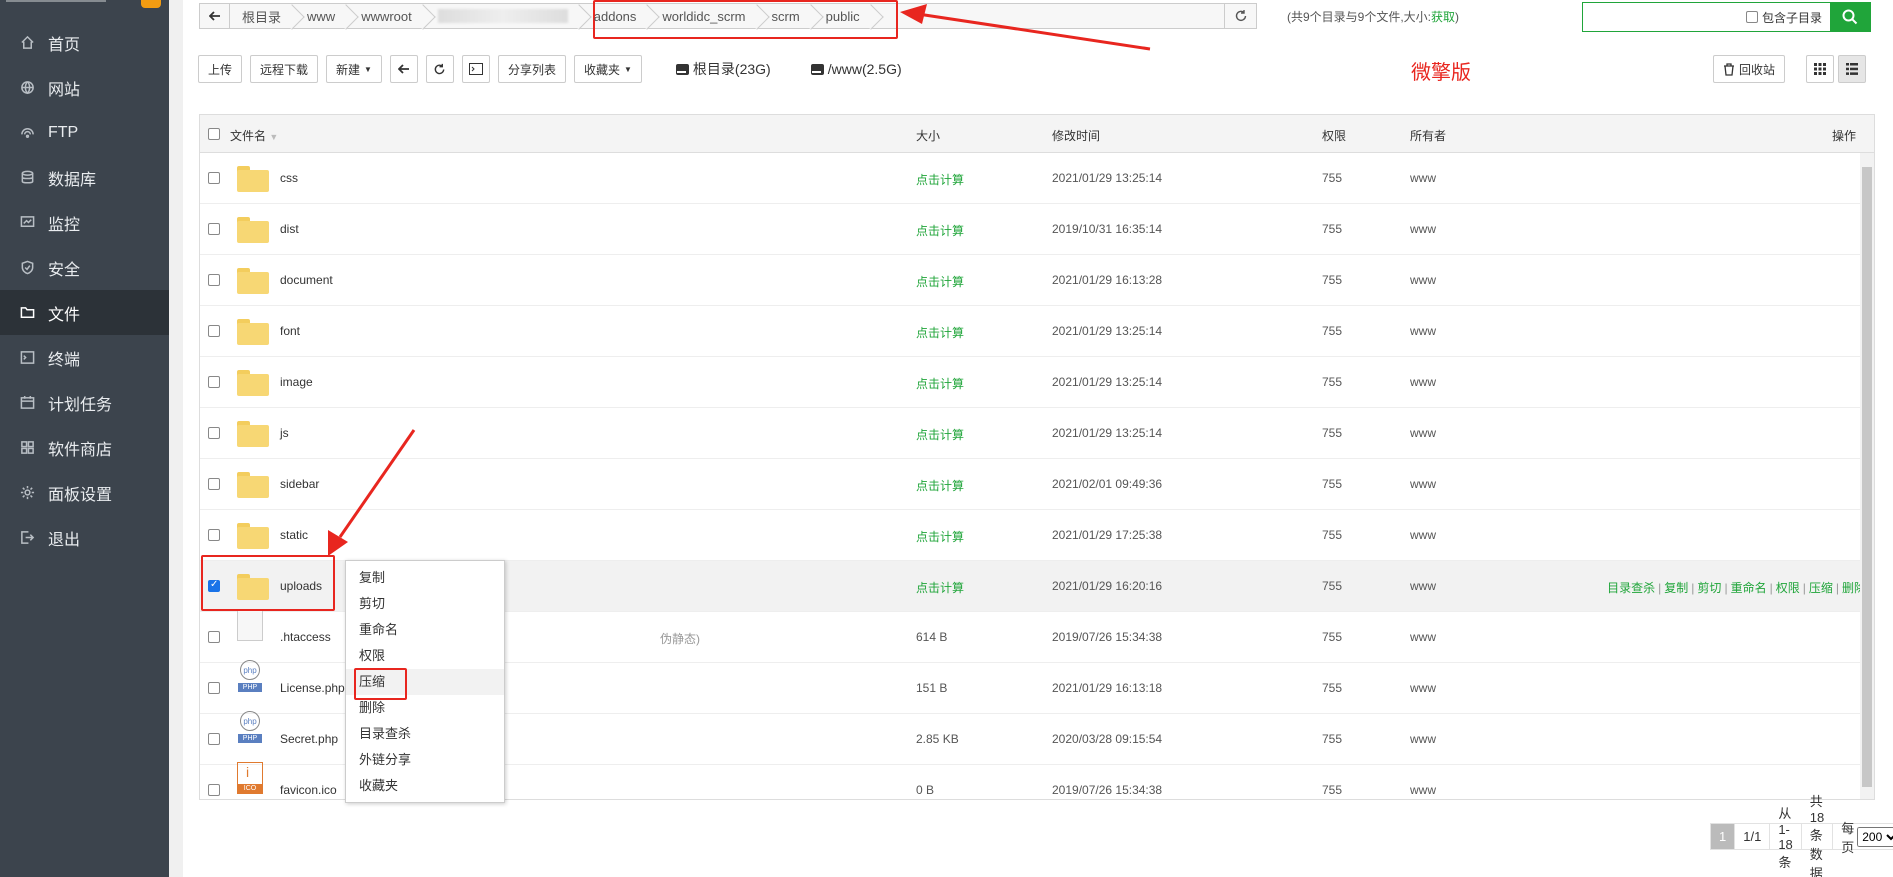 Image resolution: width=1893 pixels, height=877 pixels. I want to click on table-row: image 点击计算 2021/01/29 13:25:14 755 www, so click(1037, 382).